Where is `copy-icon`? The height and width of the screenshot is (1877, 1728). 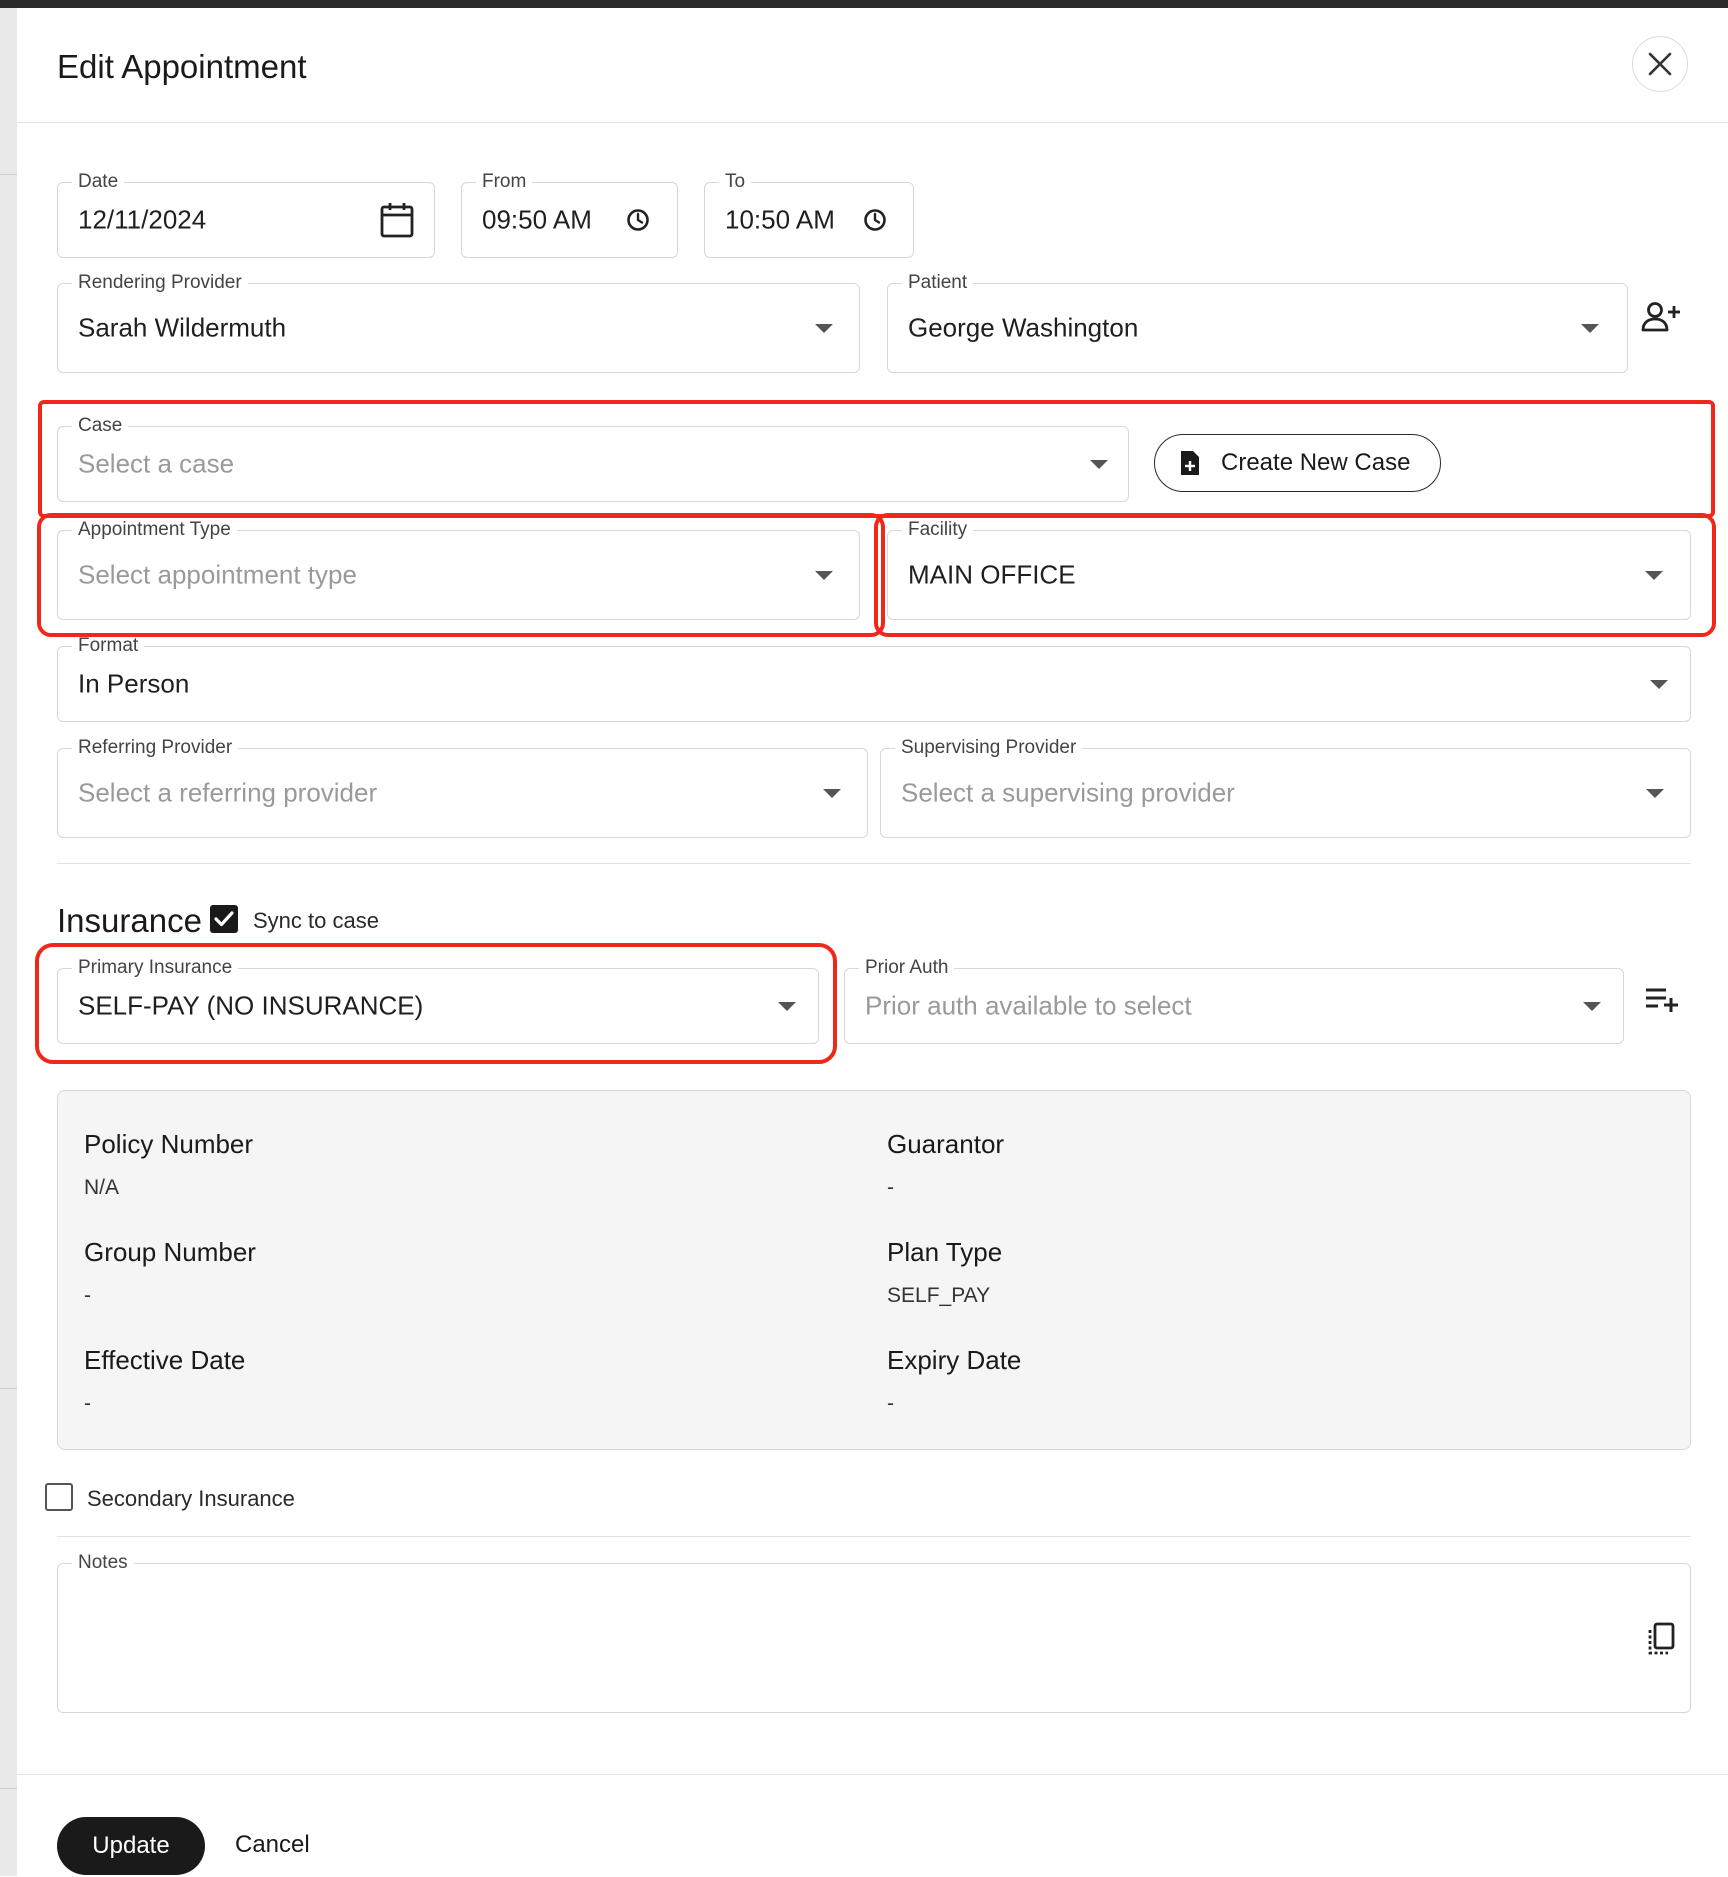
copy-icon is located at coordinates (1661, 1639).